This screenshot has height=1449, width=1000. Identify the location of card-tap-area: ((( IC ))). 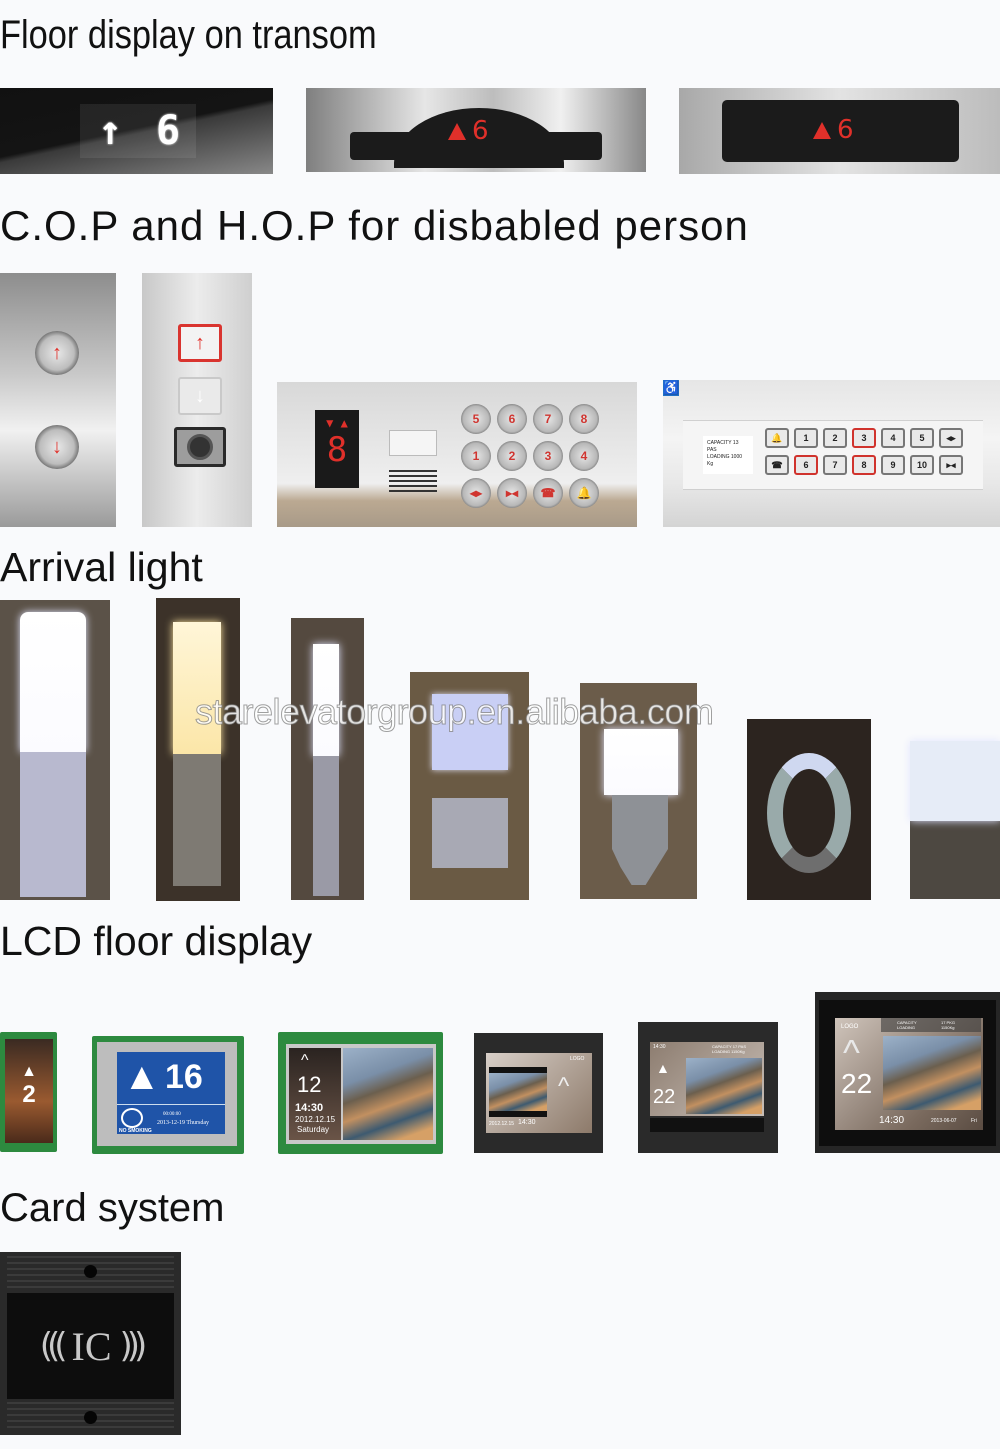
(90, 1346).